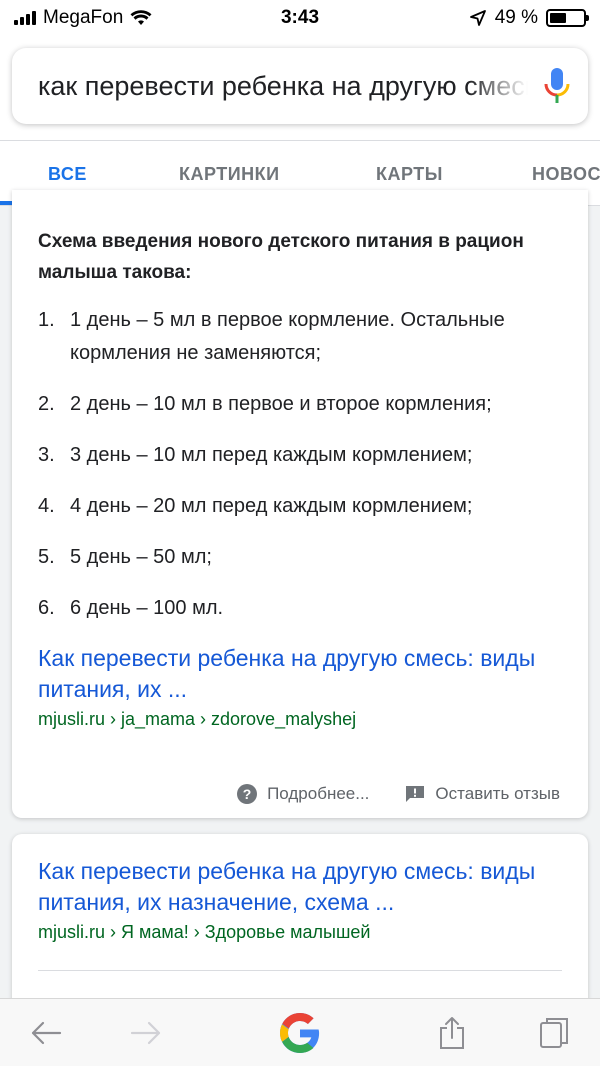 The image size is (600, 1066). What do you see at coordinates (46, 557) in the screenshot?
I see `list-number: 5.` at bounding box center [46, 557].